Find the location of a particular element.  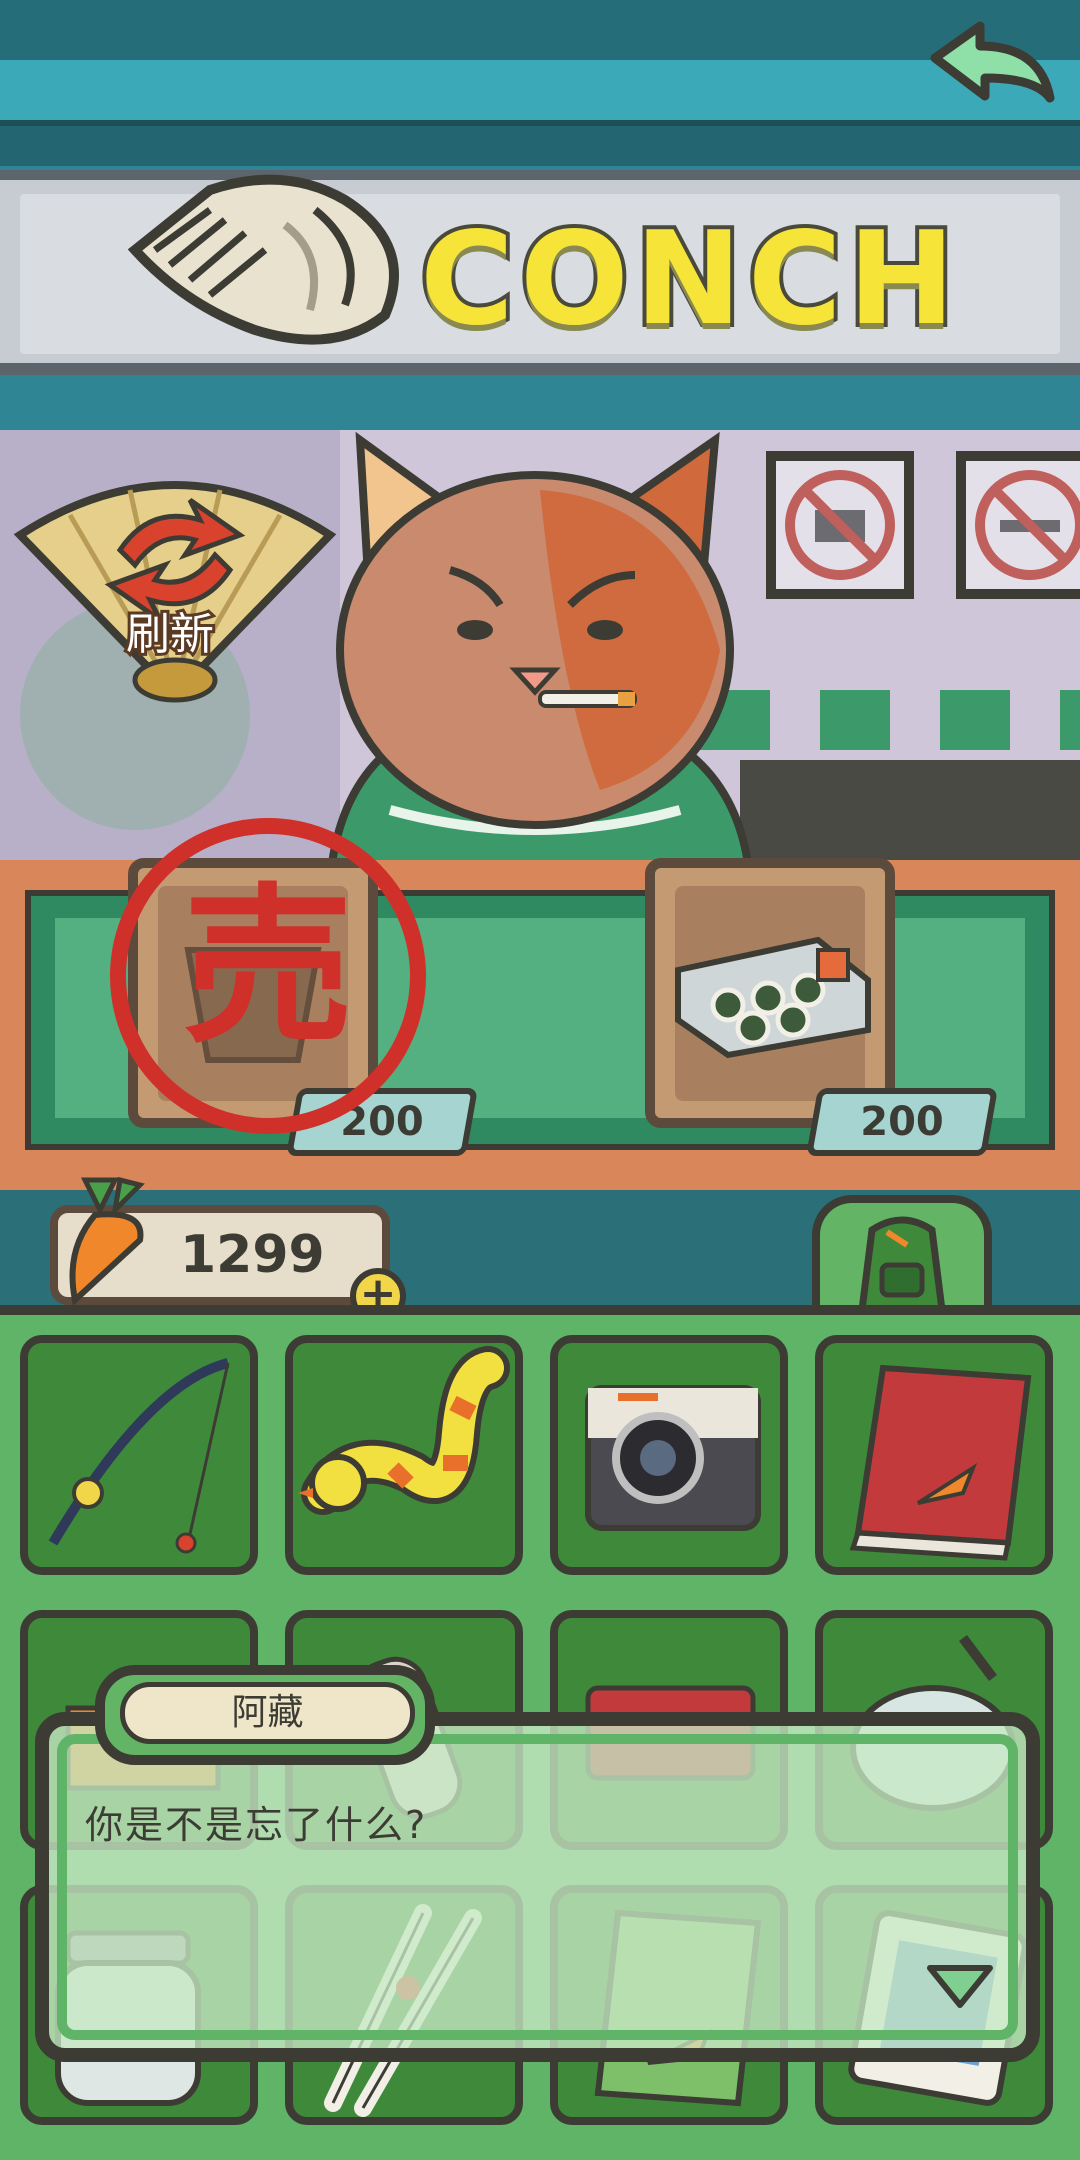

back-shelf is located at coordinates (910, 815).